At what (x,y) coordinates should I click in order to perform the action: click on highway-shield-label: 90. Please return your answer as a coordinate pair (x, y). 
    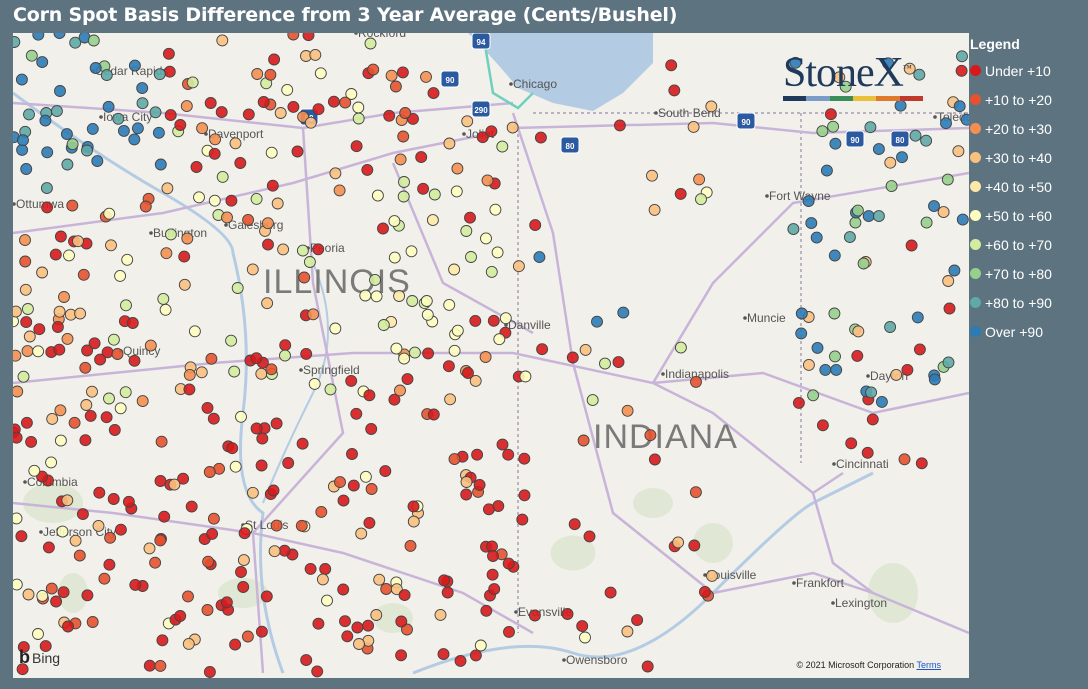
    Looking at the image, I should click on (450, 80).